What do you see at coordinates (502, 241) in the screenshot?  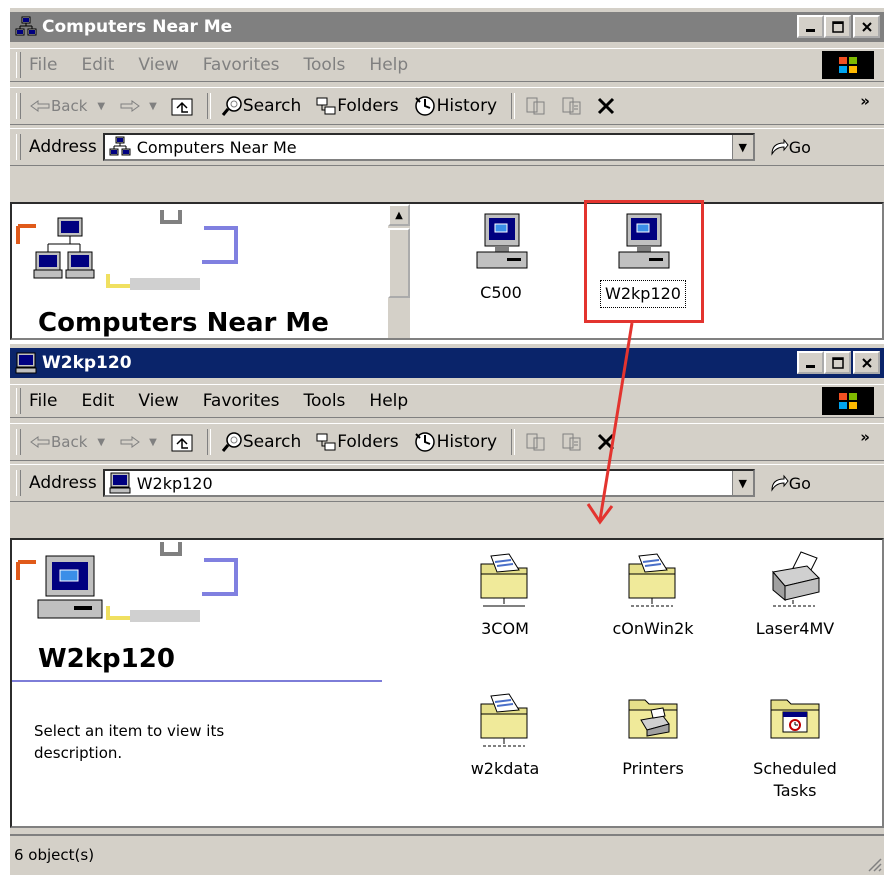 I see `computer-icon` at bounding box center [502, 241].